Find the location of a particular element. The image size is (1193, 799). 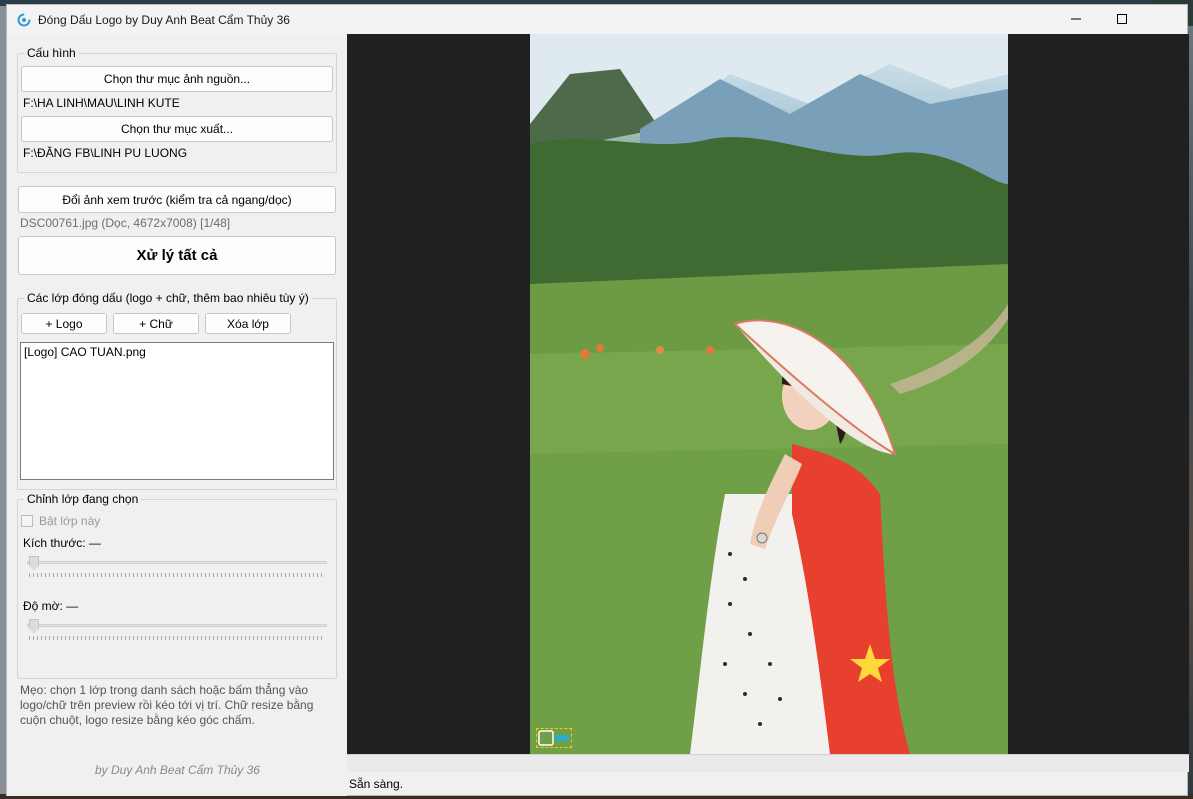

source-folder-path: F:\HA LINH\MAU\LINH KUTE is located at coordinates (101, 103).